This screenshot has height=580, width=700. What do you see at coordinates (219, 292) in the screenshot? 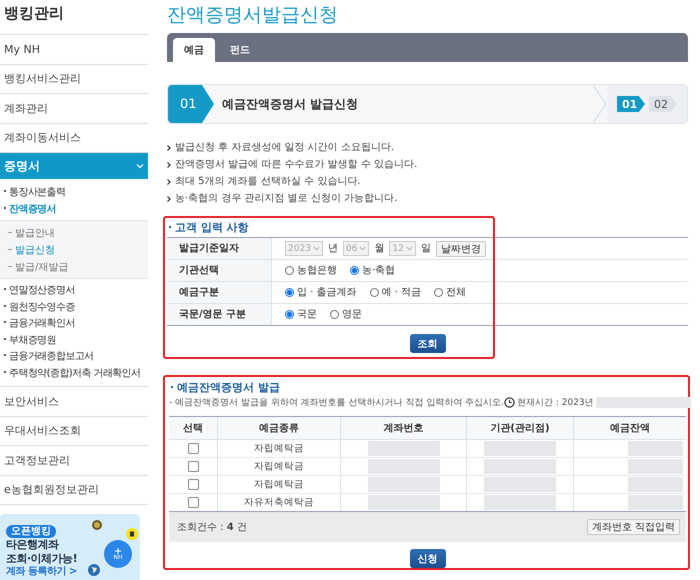
I see `field-label: 예금구분` at bounding box center [219, 292].